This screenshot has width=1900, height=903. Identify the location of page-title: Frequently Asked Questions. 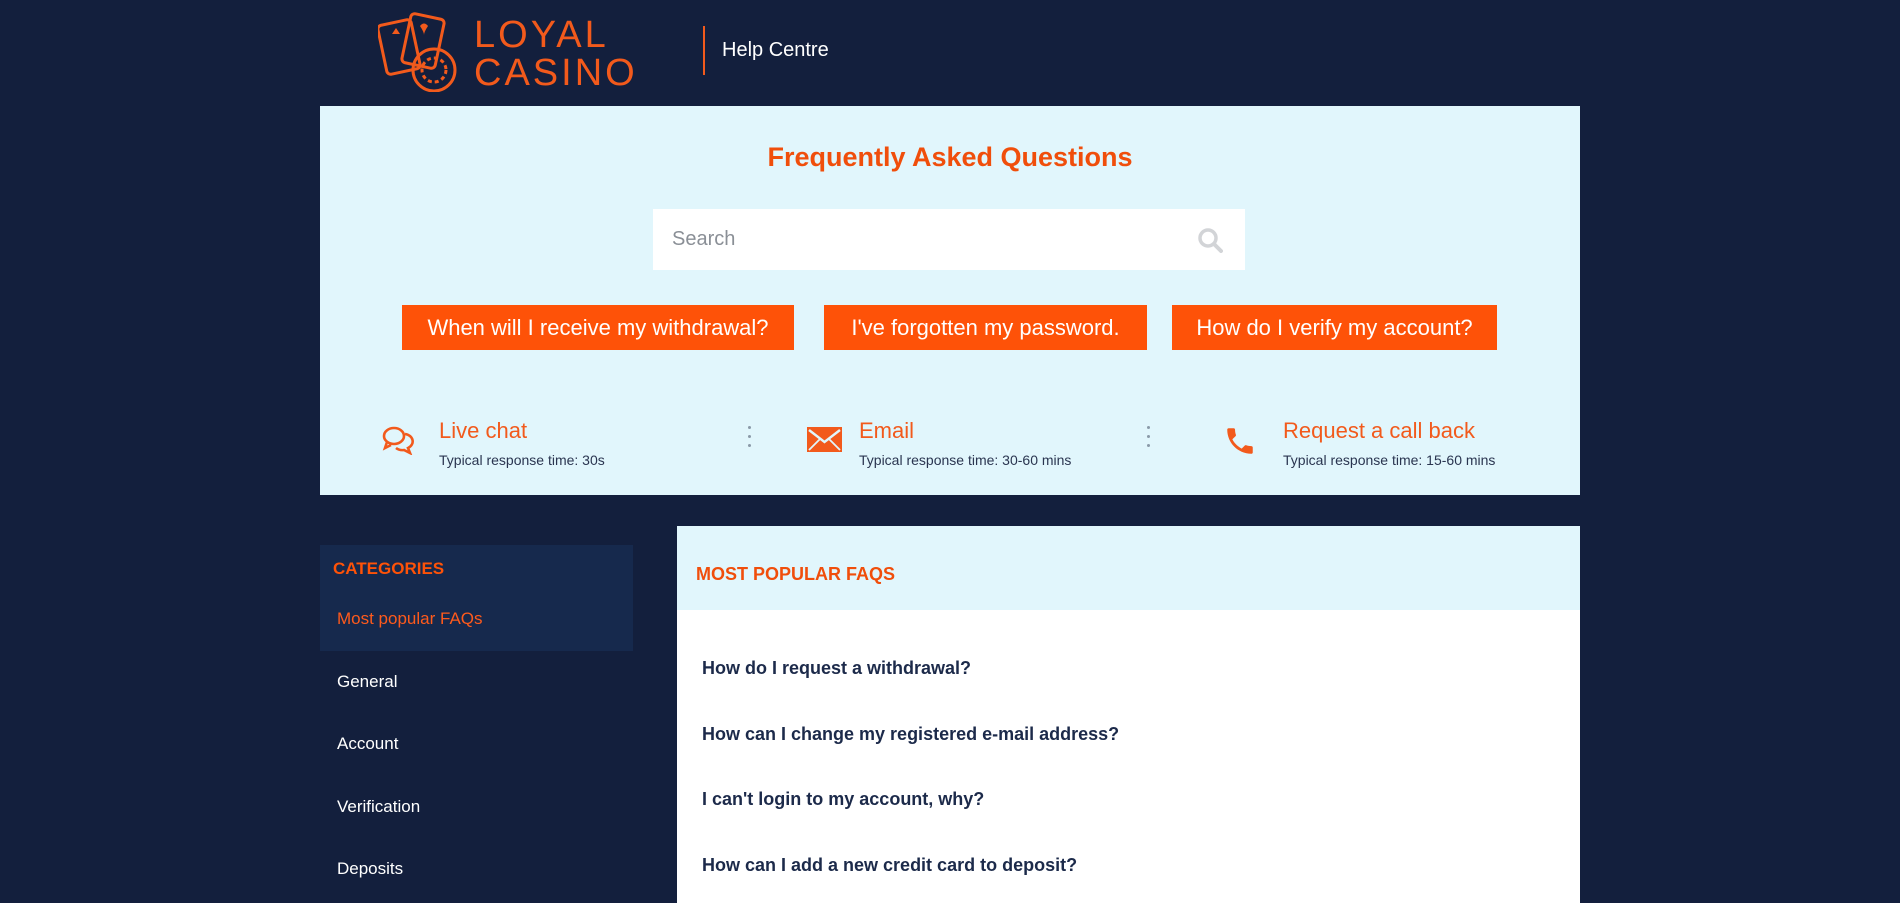
(950, 157).